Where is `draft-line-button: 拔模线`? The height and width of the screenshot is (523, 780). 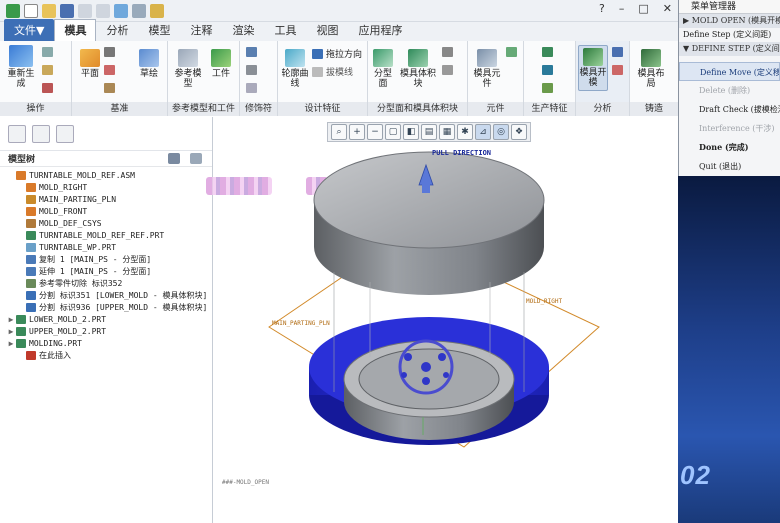
draft-line-button: 拔模线 is located at coordinates (332, 71).